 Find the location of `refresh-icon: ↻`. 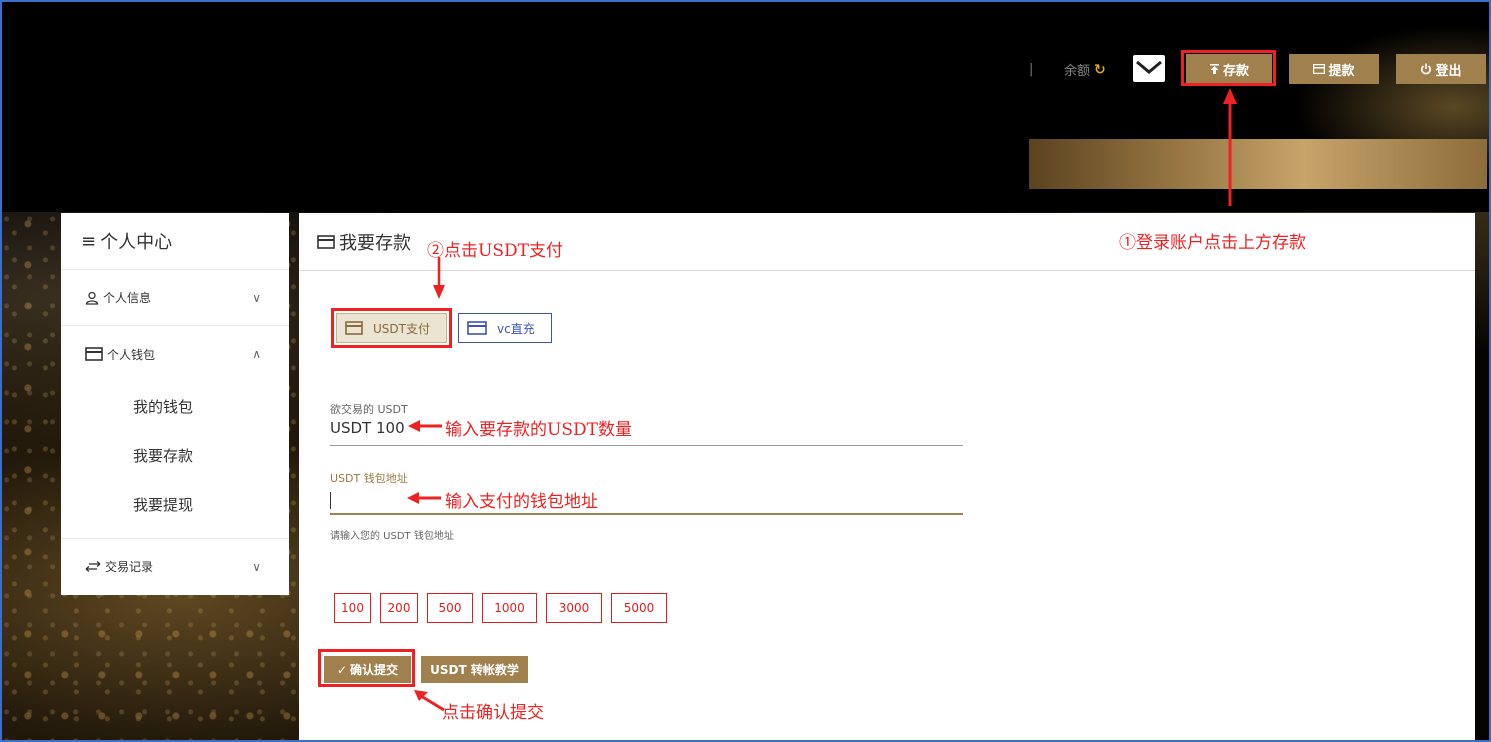

refresh-icon: ↻ is located at coordinates (1100, 70).